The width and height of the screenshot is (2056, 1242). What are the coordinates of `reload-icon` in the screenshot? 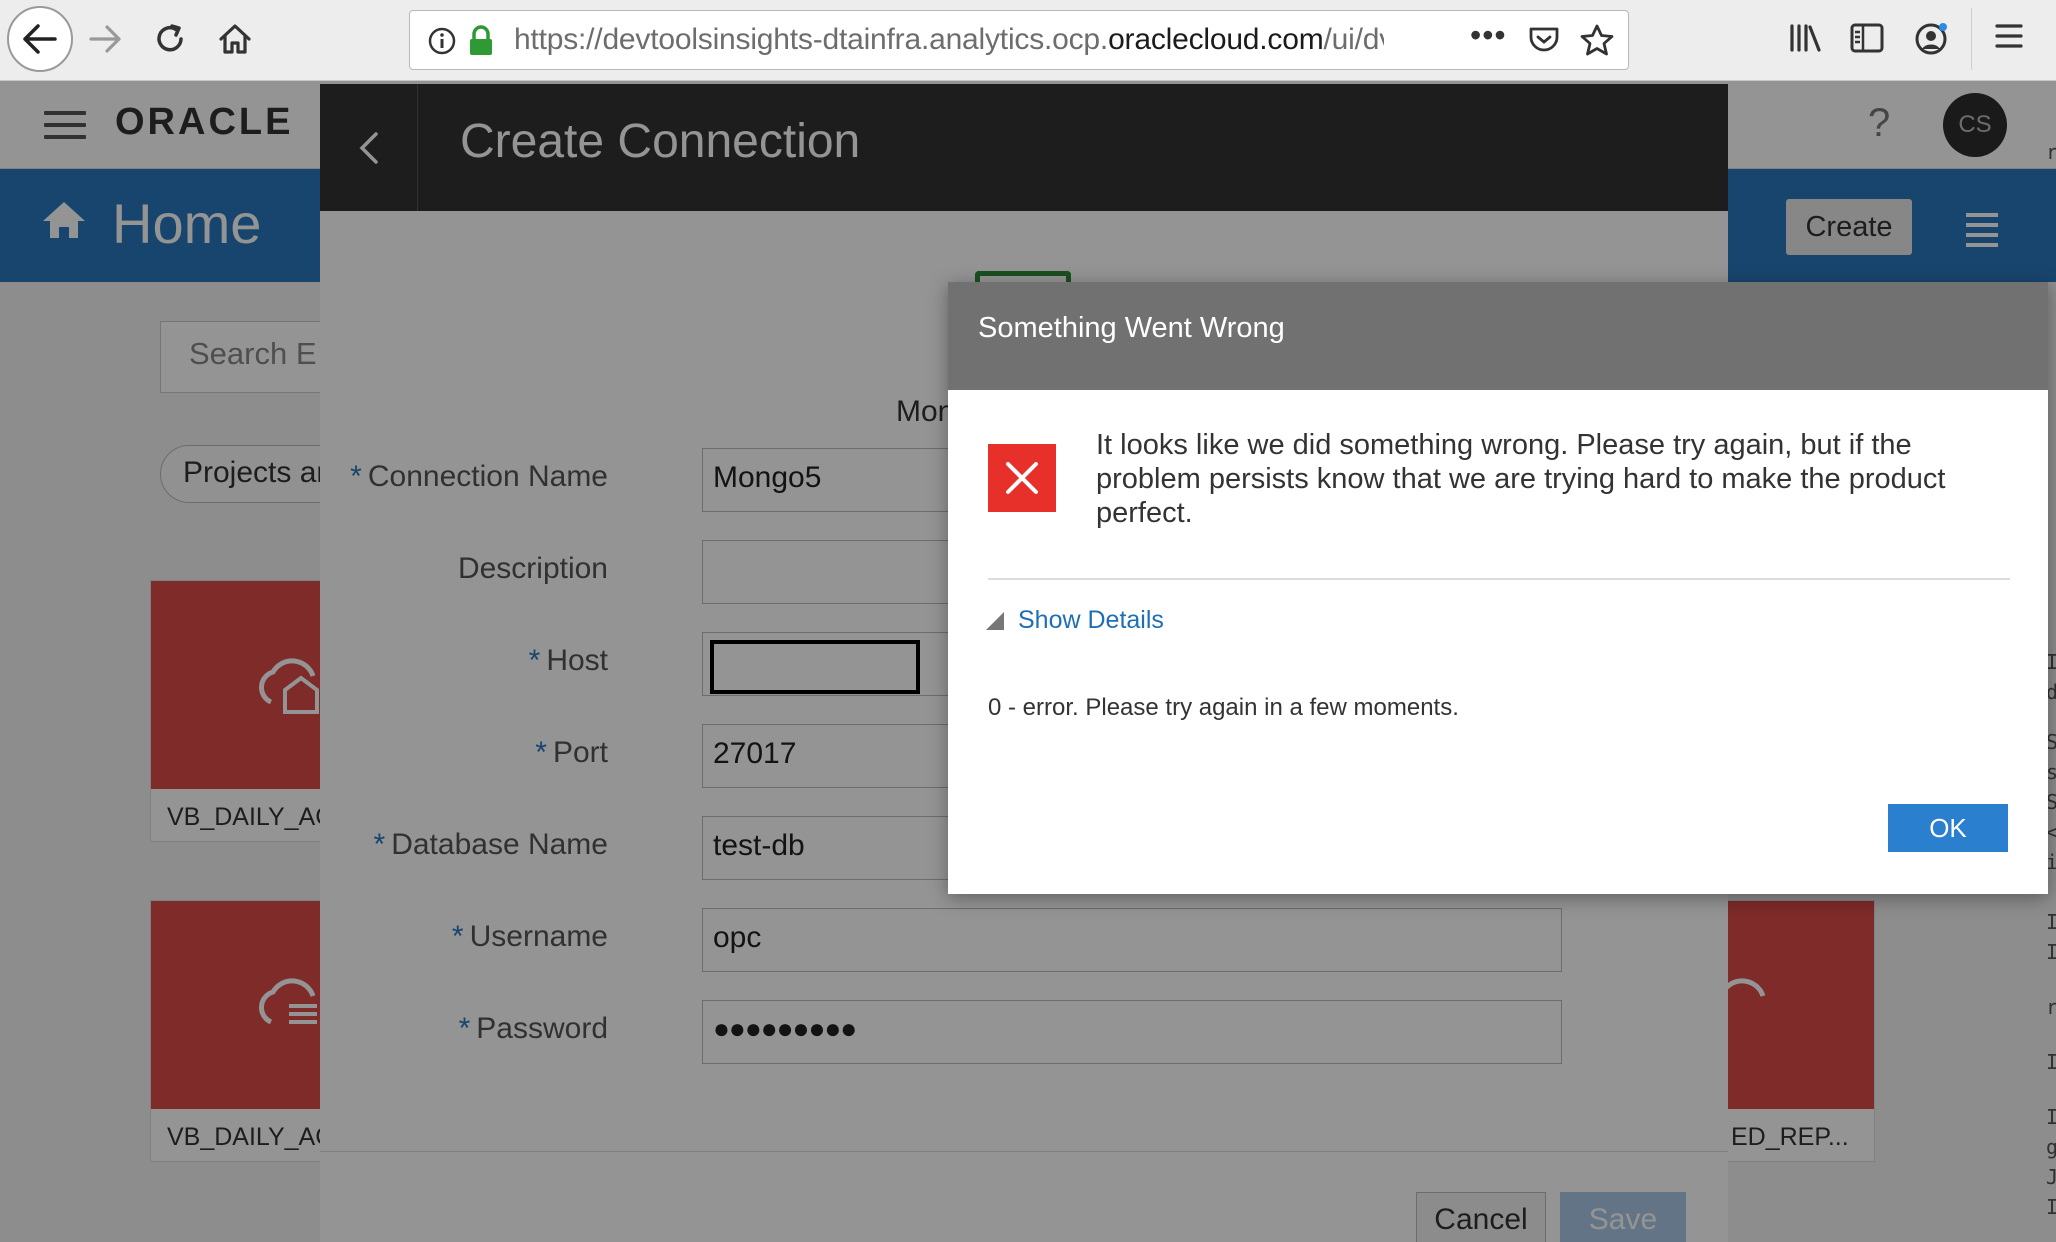 It's located at (170, 38).